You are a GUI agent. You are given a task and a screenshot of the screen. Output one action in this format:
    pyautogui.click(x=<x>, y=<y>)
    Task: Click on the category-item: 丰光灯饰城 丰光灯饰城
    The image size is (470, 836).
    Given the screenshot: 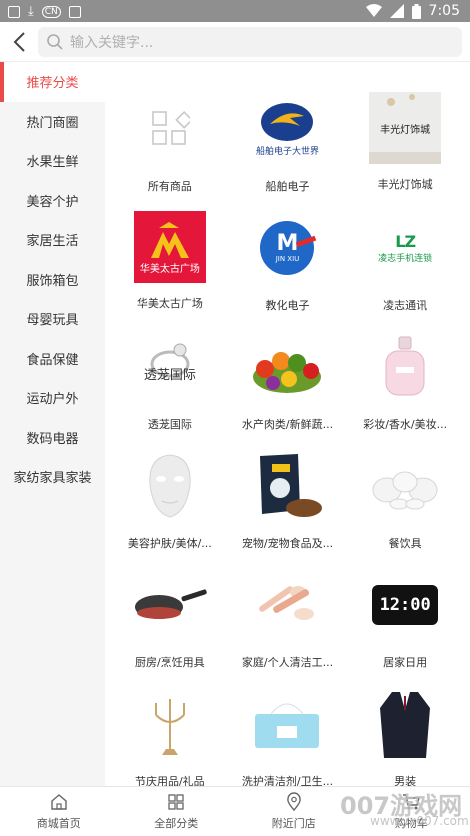 What is the action you would take?
    pyautogui.click(x=405, y=151)
    